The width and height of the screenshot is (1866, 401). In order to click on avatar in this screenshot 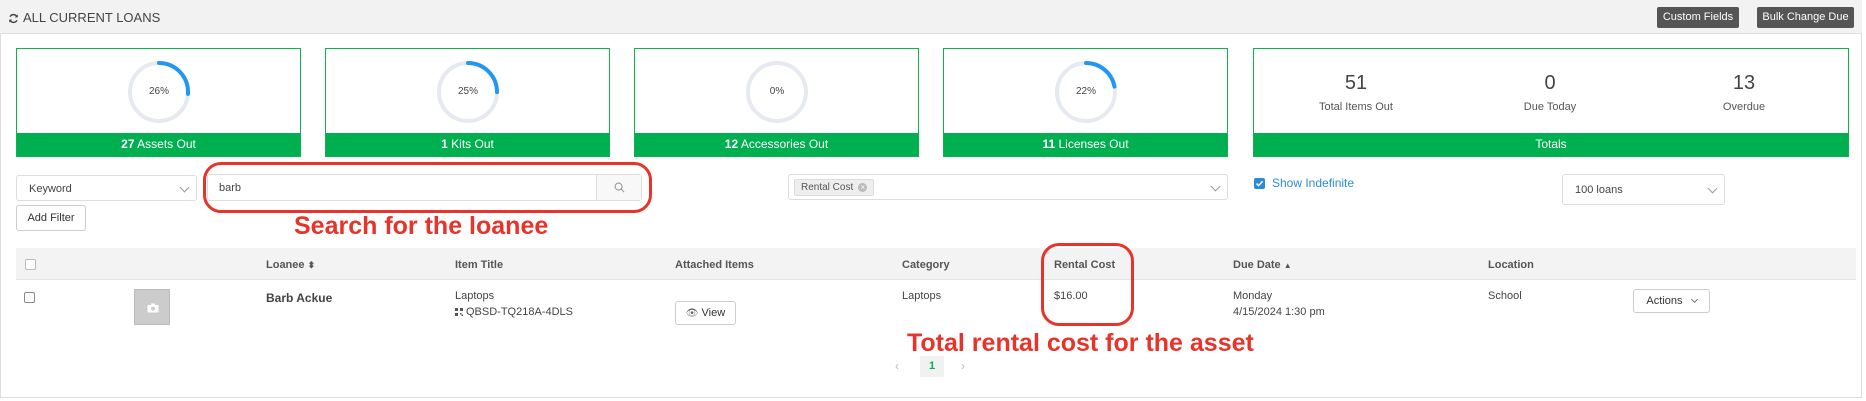, I will do `click(152, 307)`.